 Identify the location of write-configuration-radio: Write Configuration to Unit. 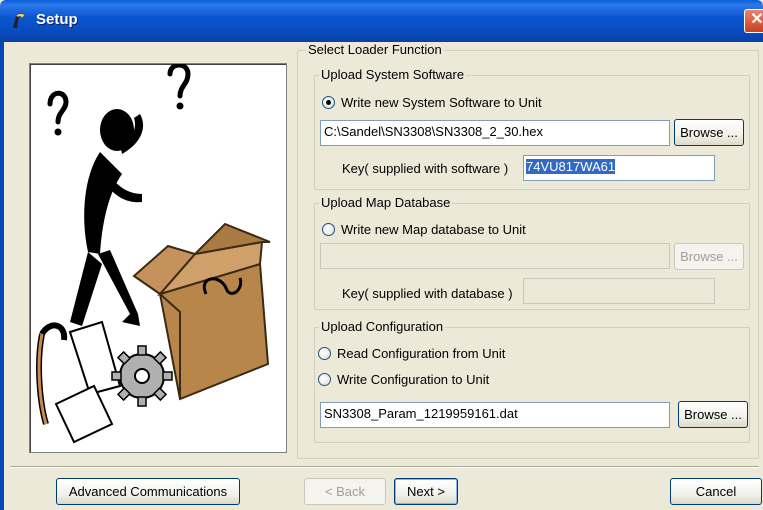
(403, 379).